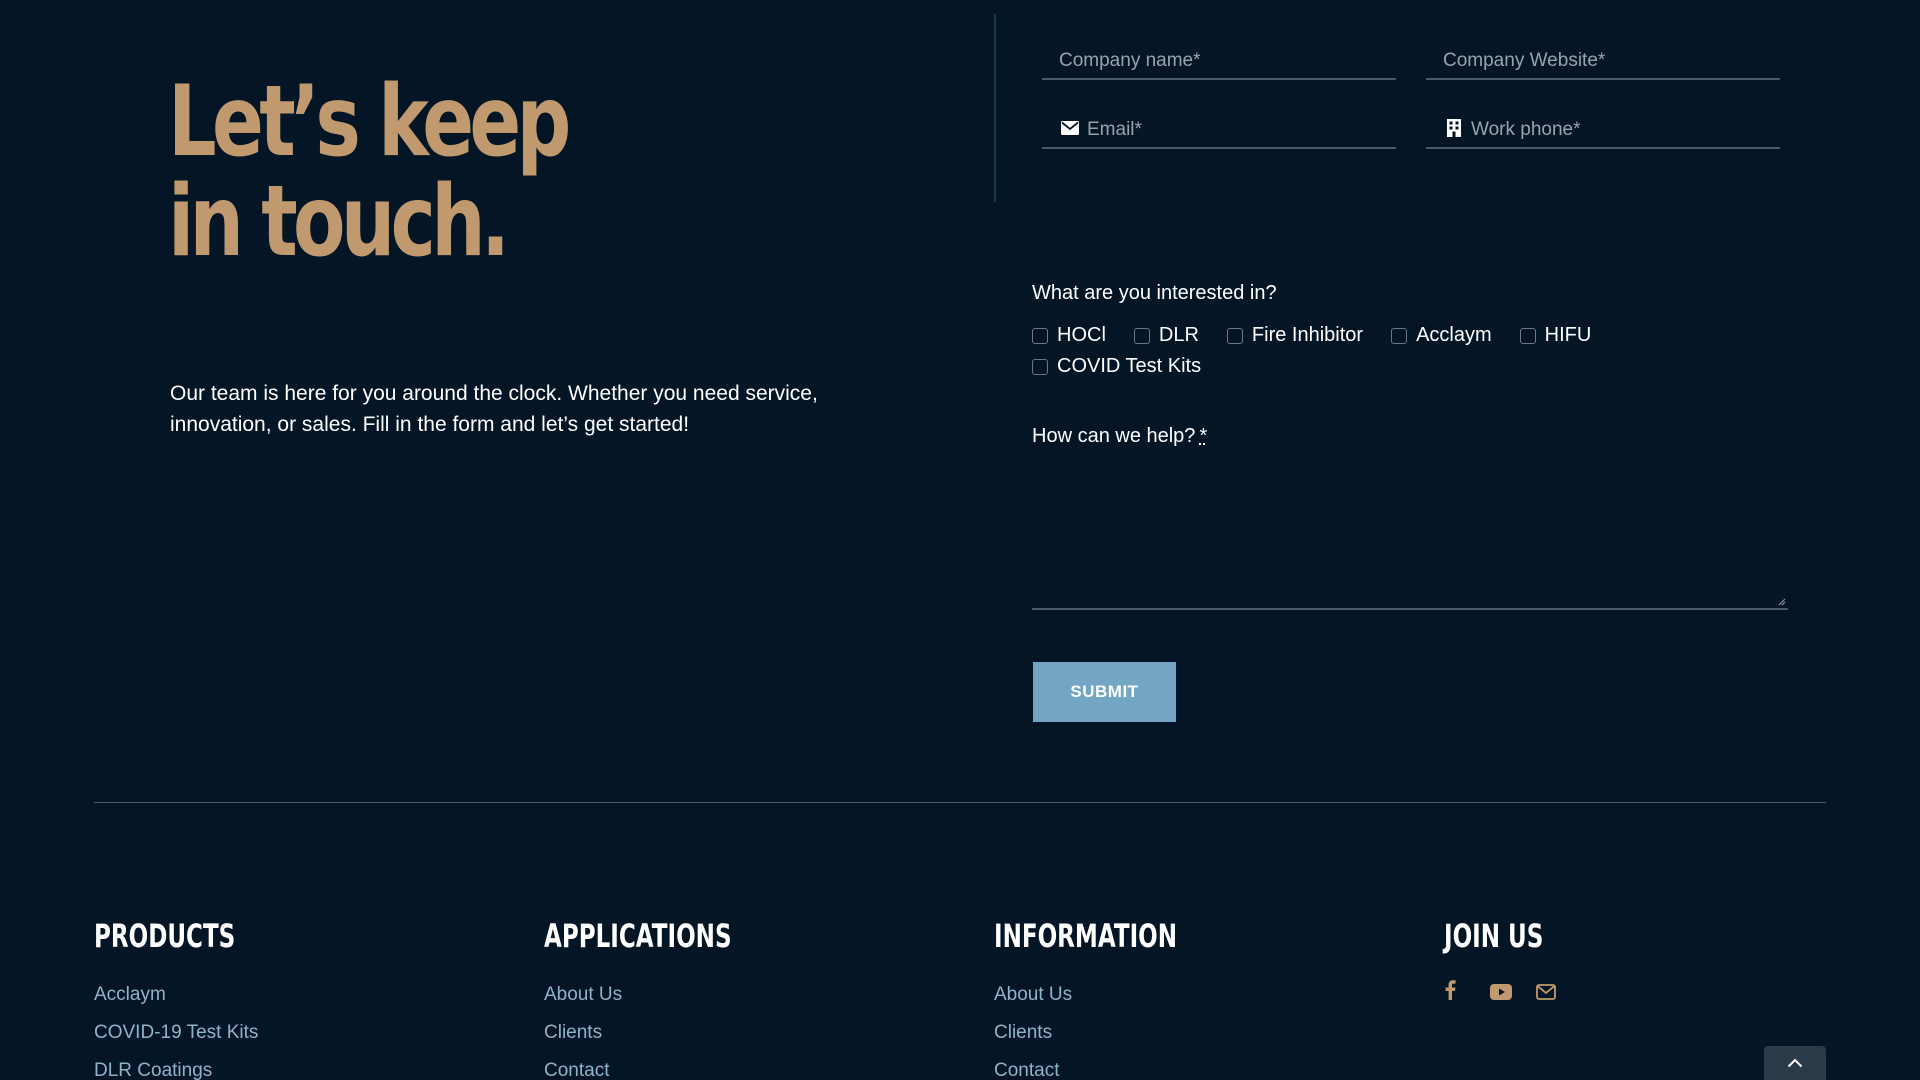 The image size is (1920, 1080). I want to click on back-to-top-button, so click(1795, 1063).